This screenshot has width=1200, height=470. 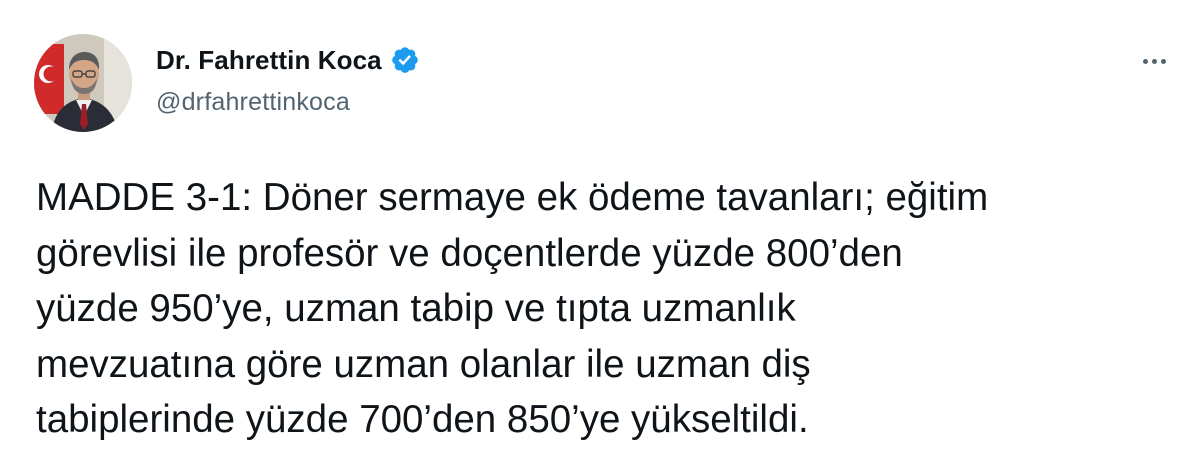 I want to click on avatar, so click(x=83, y=83).